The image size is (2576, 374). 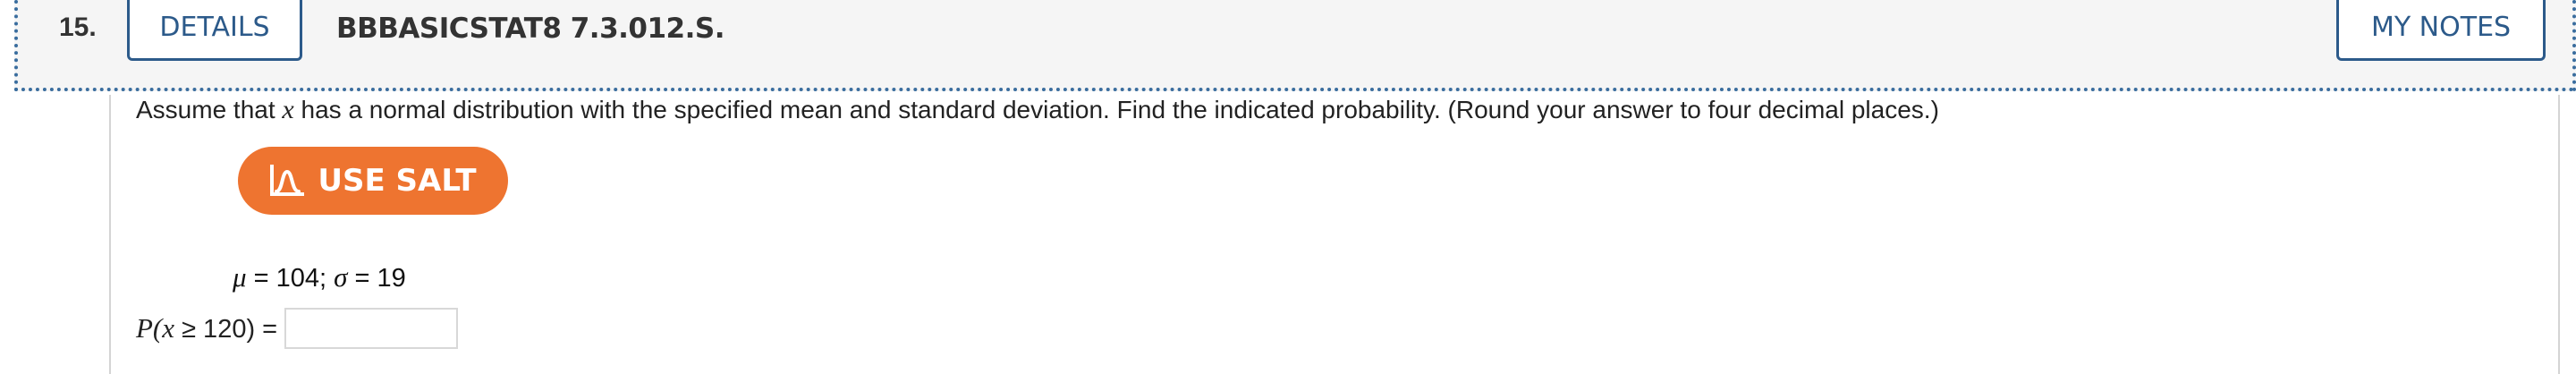 What do you see at coordinates (397, 181) in the screenshot?
I see `use-salt-label: USE SALT` at bounding box center [397, 181].